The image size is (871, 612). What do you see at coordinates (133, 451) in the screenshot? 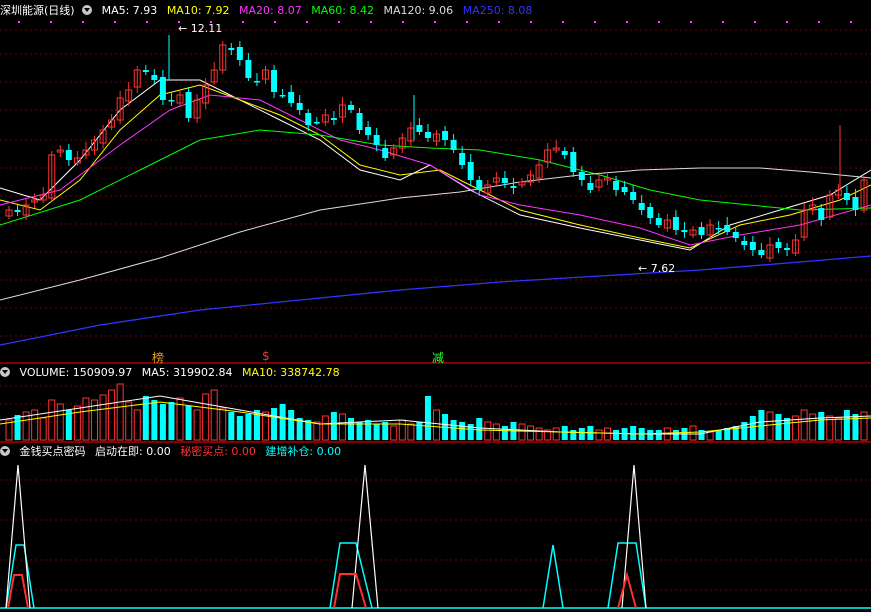
I see `indicator-item-start: 启动在即: 0.00` at bounding box center [133, 451].